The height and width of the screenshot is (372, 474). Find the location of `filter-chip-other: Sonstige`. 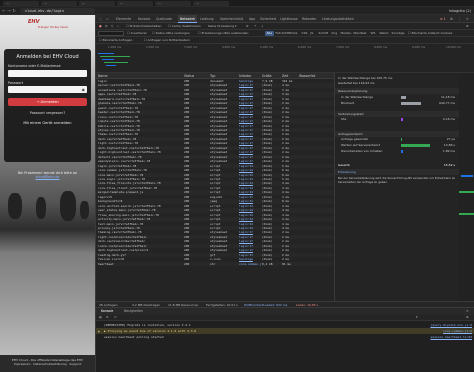

filter-chip-other: Sonstige is located at coordinates (398, 33).